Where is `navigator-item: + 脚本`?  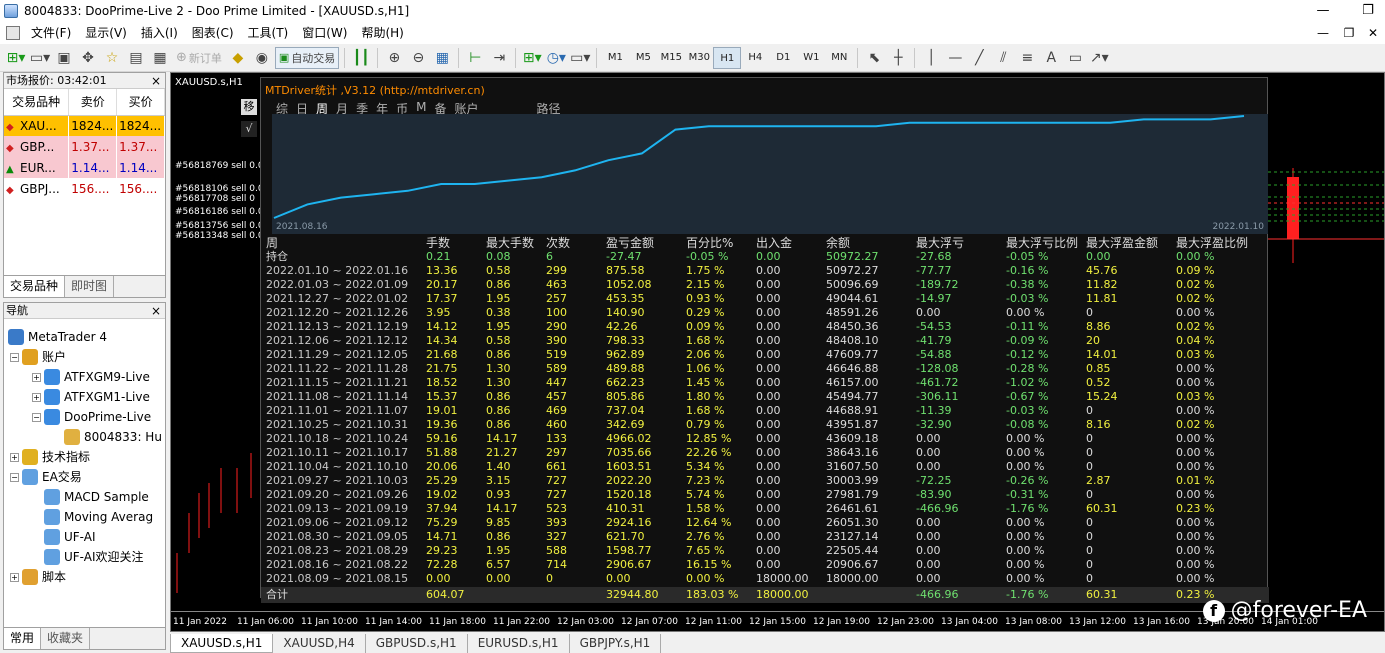
navigator-item: + 脚本 is located at coordinates (38, 577).